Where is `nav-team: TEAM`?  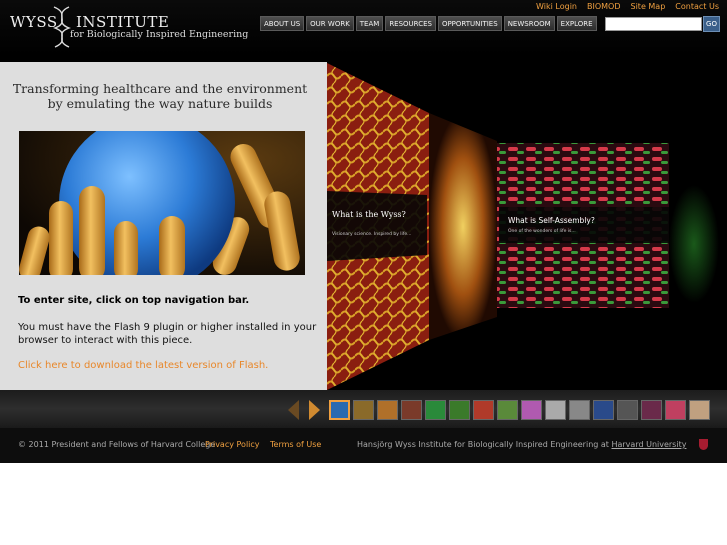
nav-team: TEAM is located at coordinates (369, 23).